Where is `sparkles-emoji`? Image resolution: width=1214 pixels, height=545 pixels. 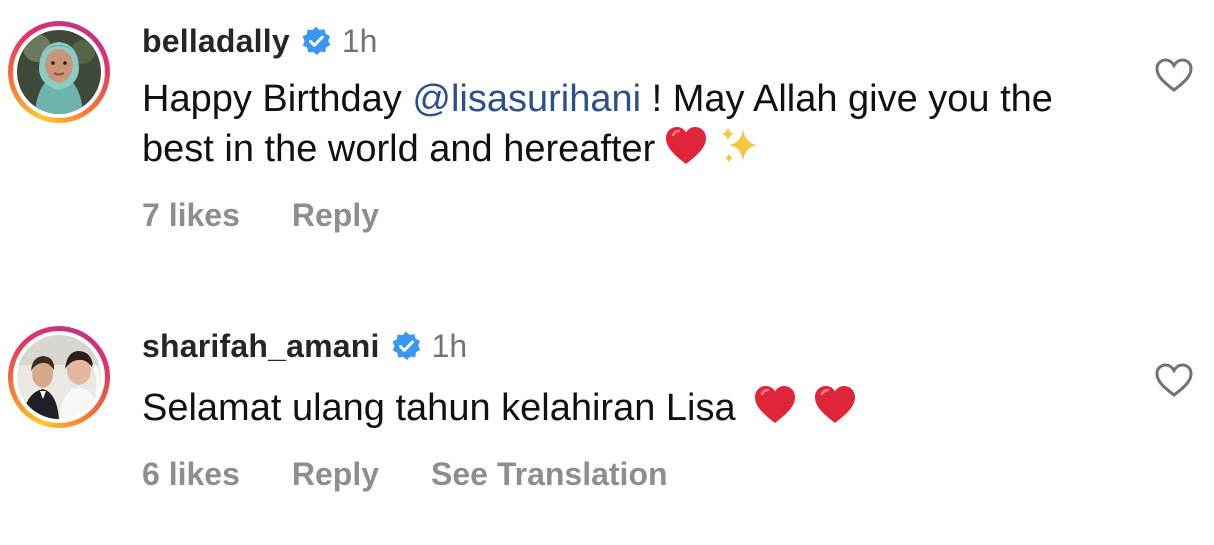
sparkles-emoji is located at coordinates (740, 146).